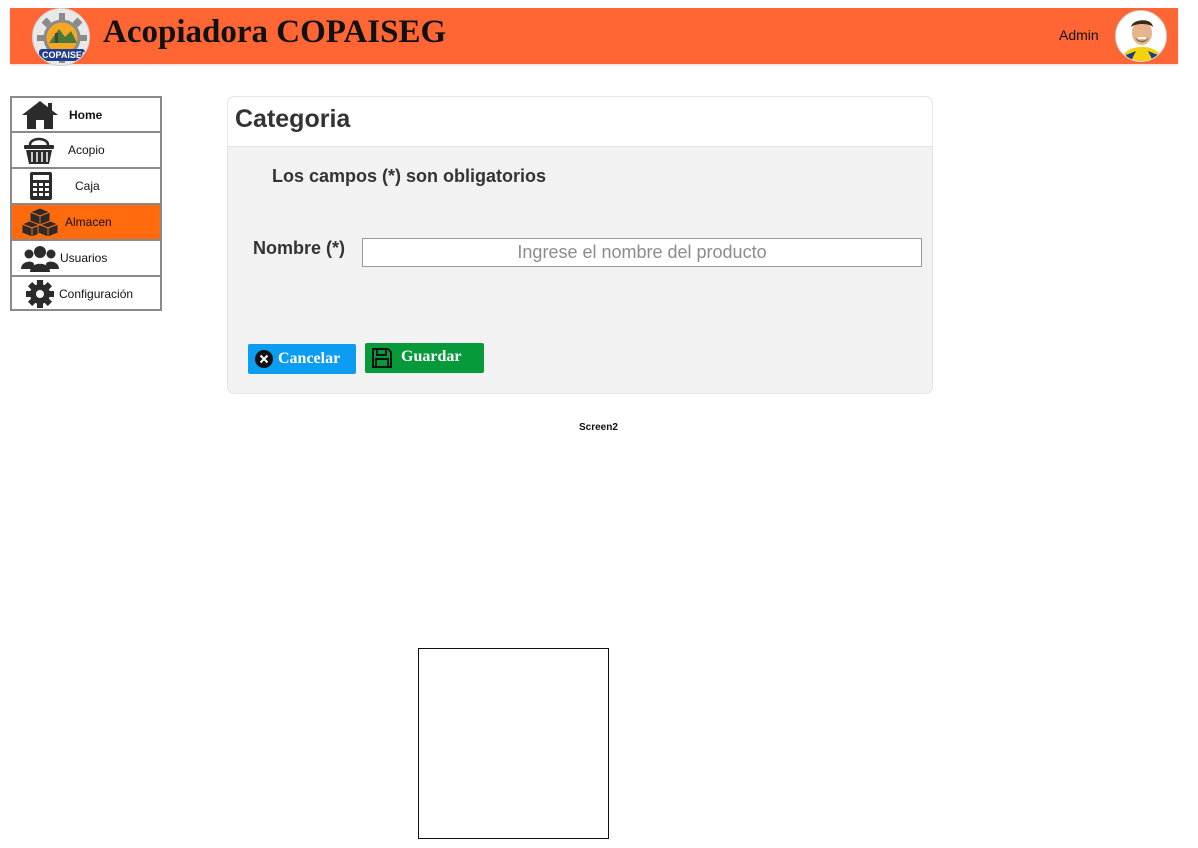  What do you see at coordinates (431, 356) in the screenshot?
I see `save-button-label: Guardar` at bounding box center [431, 356].